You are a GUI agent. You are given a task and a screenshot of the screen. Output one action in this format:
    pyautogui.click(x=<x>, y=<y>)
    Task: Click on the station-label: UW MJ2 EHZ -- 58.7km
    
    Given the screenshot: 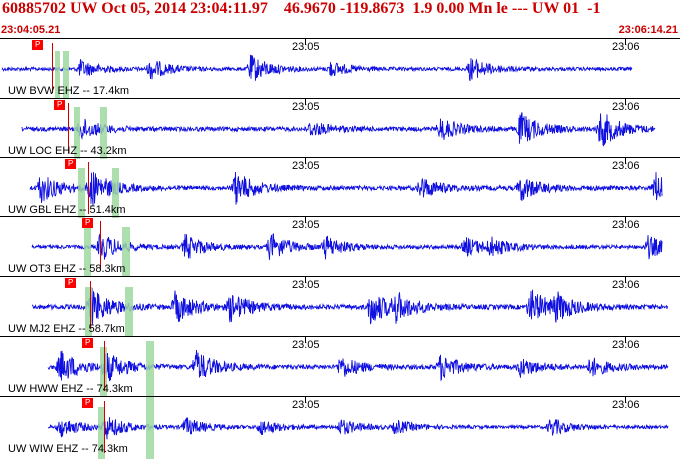 What is the action you would take?
    pyautogui.click(x=66, y=329)
    